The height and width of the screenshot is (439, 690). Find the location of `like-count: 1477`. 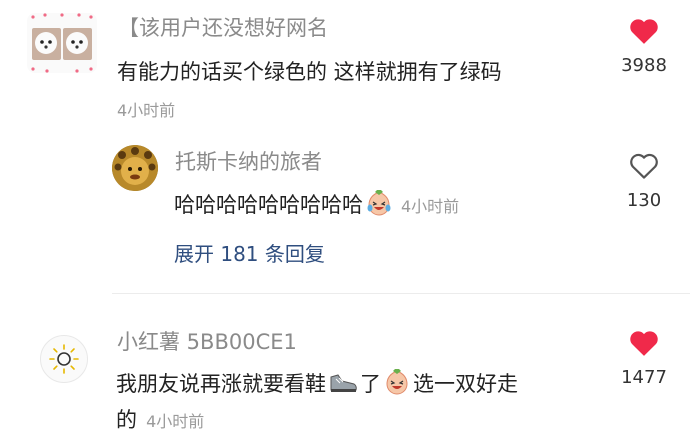

like-count: 1477 is located at coordinates (644, 377).